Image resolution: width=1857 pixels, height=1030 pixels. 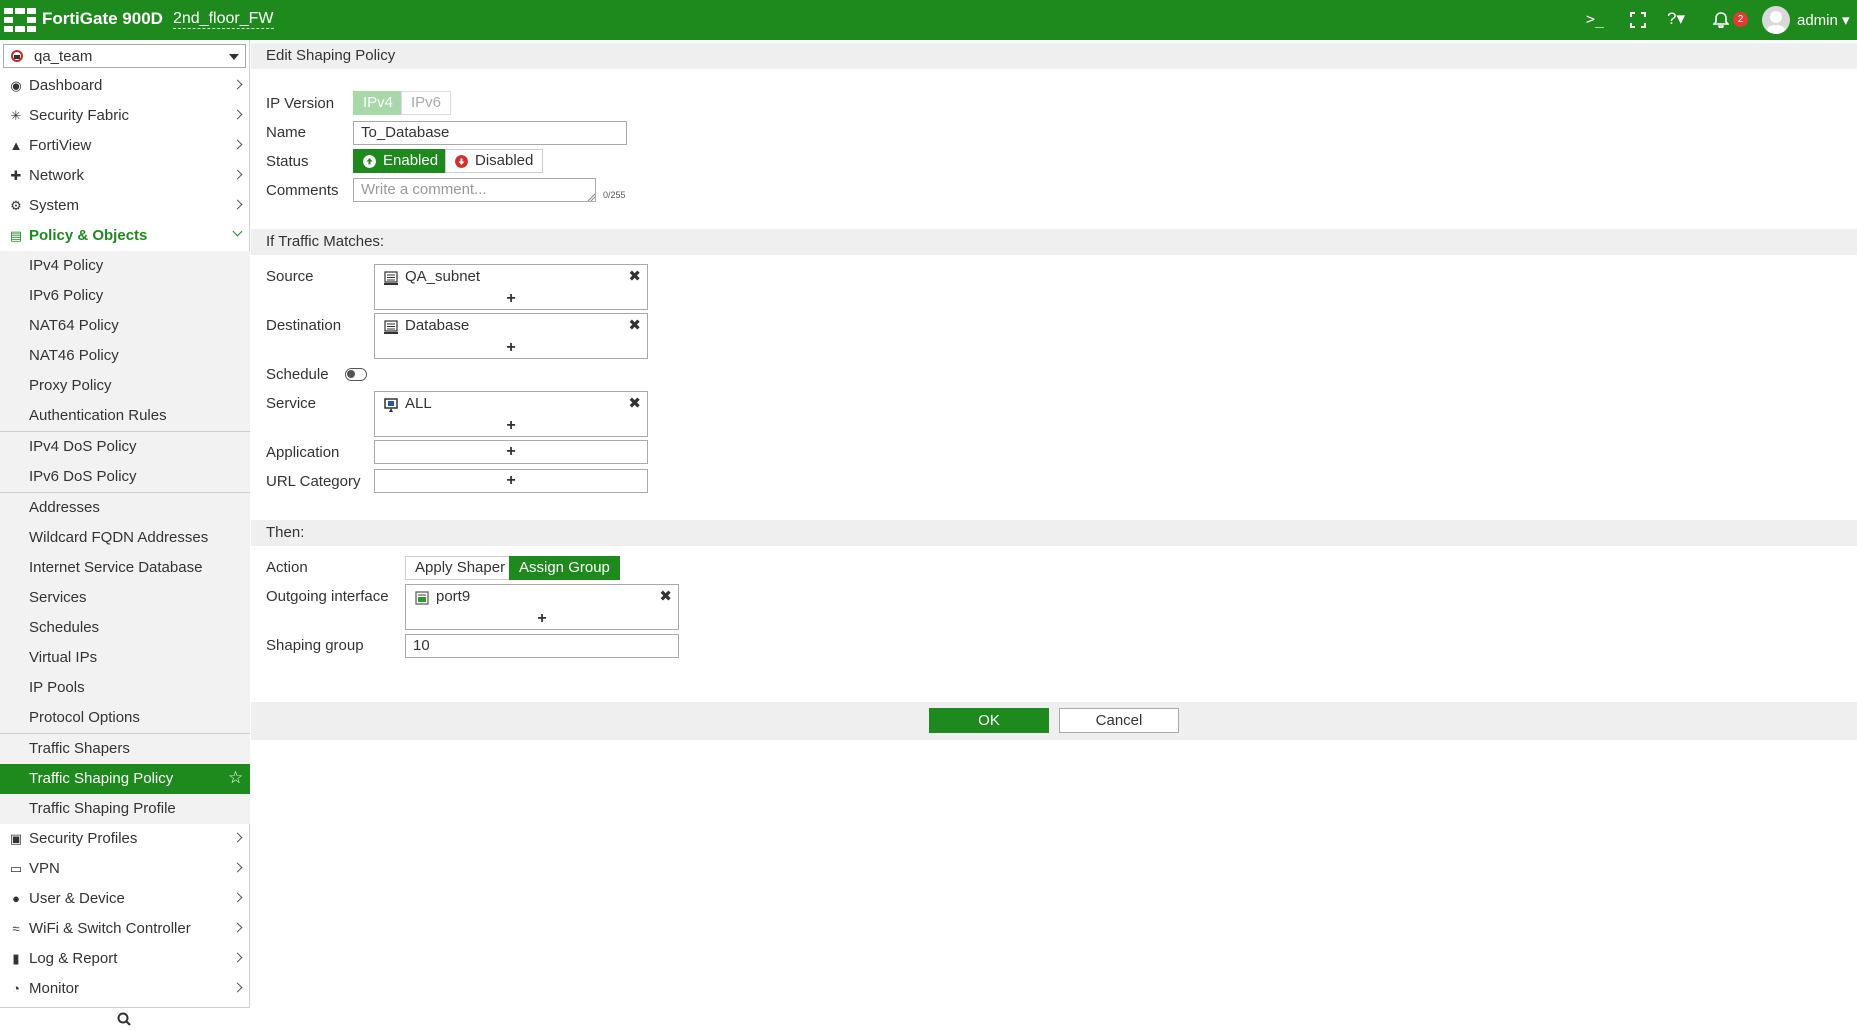 What do you see at coordinates (125, 869) in the screenshot?
I see `sidebar-item-vpn: ▭ VPN` at bounding box center [125, 869].